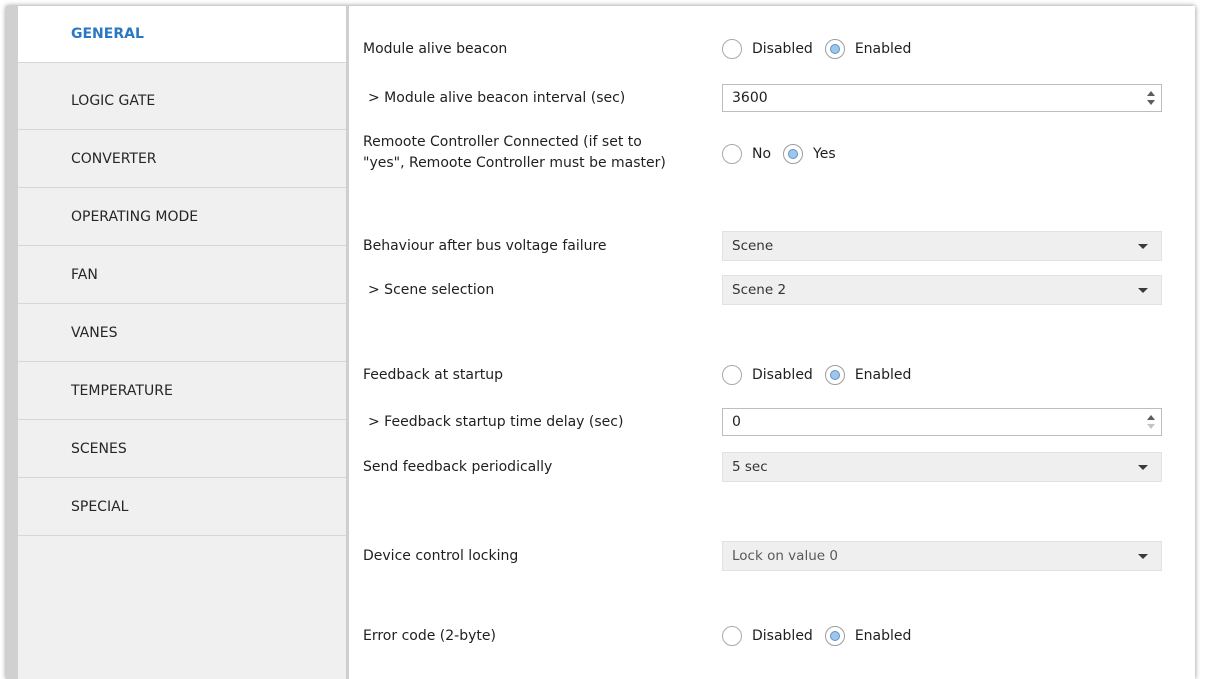 The width and height of the screenshot is (1205, 679). Describe the element at coordinates (834, 636) in the screenshot. I see `error-code-enabled-radio` at that location.